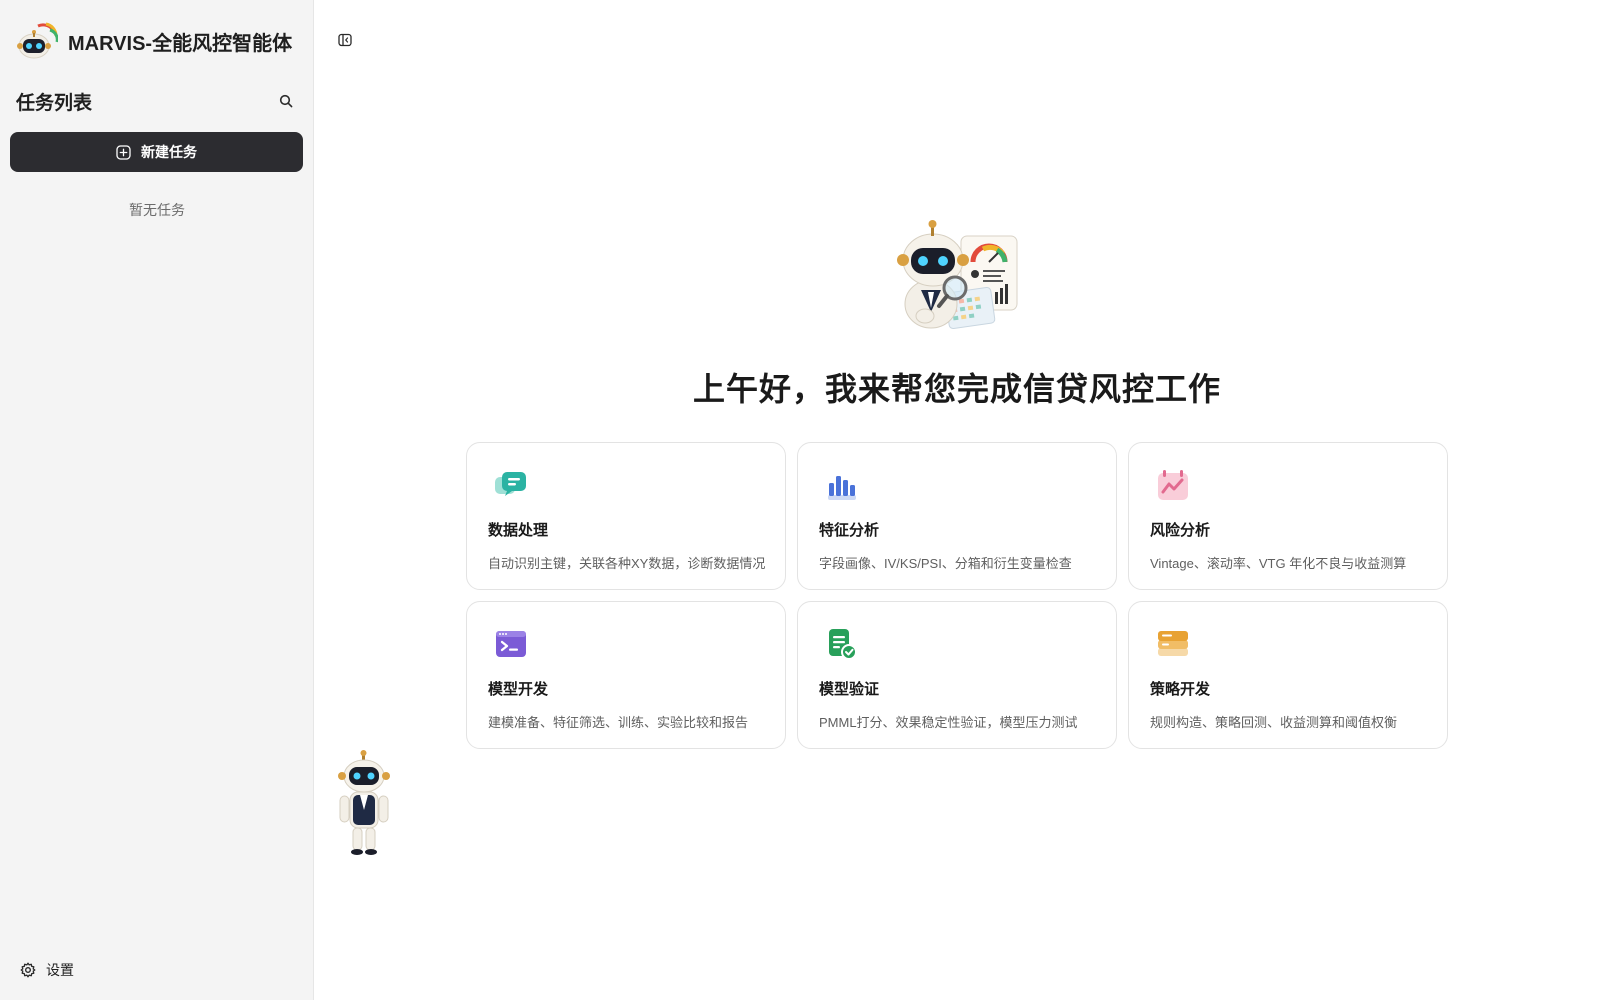  What do you see at coordinates (1173, 643) in the screenshot?
I see `stacked-layers-icon` at bounding box center [1173, 643].